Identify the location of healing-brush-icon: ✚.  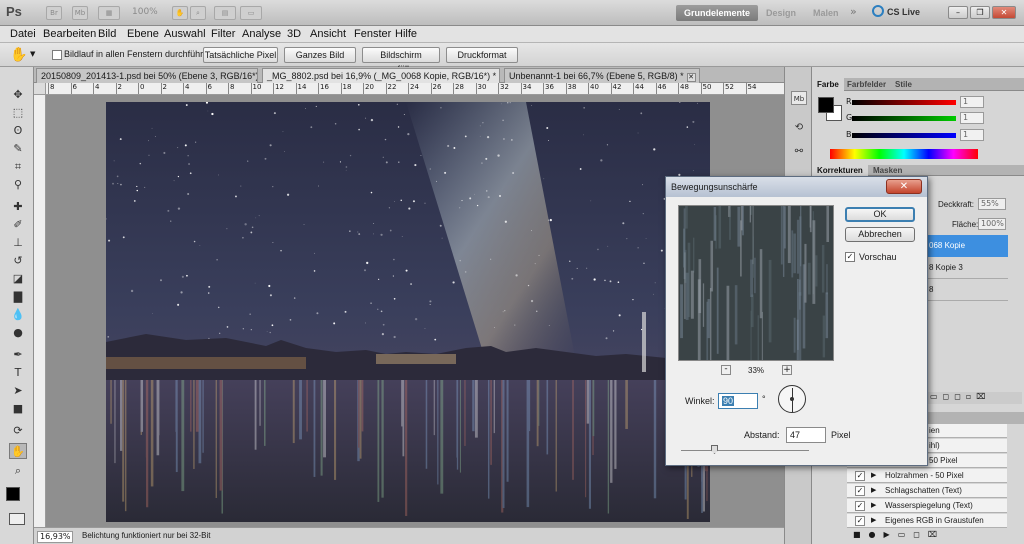
(18, 207).